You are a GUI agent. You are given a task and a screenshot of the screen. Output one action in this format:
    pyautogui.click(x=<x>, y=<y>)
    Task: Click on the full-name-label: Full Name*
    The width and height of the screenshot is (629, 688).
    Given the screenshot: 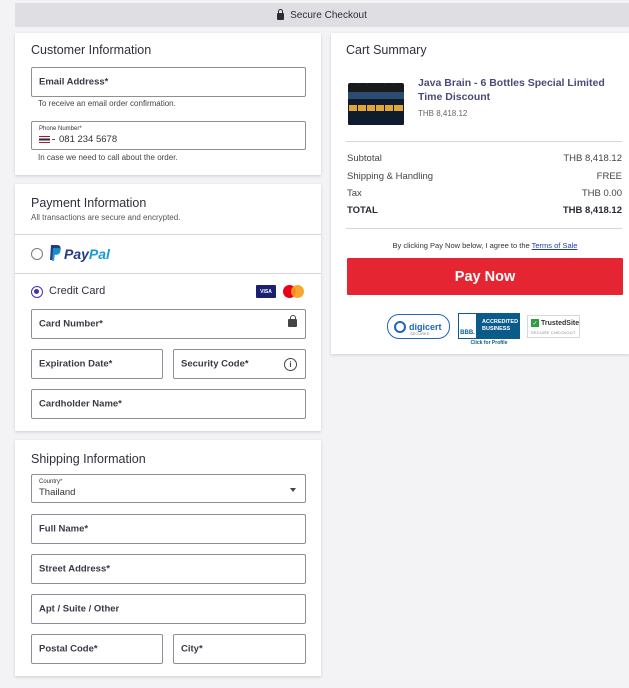 What is the action you would take?
    pyautogui.click(x=64, y=529)
    